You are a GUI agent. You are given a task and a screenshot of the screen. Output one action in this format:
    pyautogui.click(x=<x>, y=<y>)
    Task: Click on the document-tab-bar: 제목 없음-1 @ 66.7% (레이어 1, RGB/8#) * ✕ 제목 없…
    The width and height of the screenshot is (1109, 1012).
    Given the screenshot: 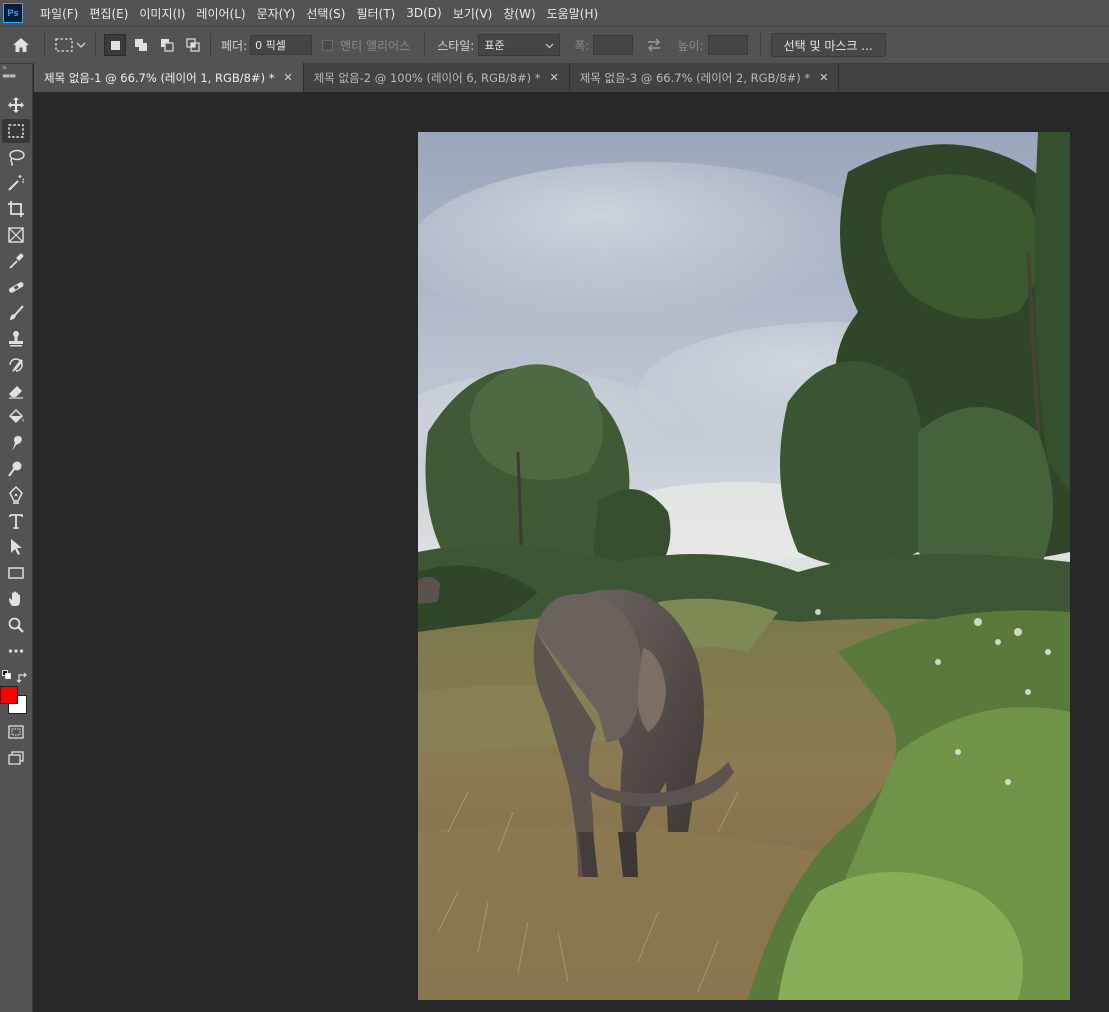 What is the action you would take?
    pyautogui.click(x=571, y=78)
    